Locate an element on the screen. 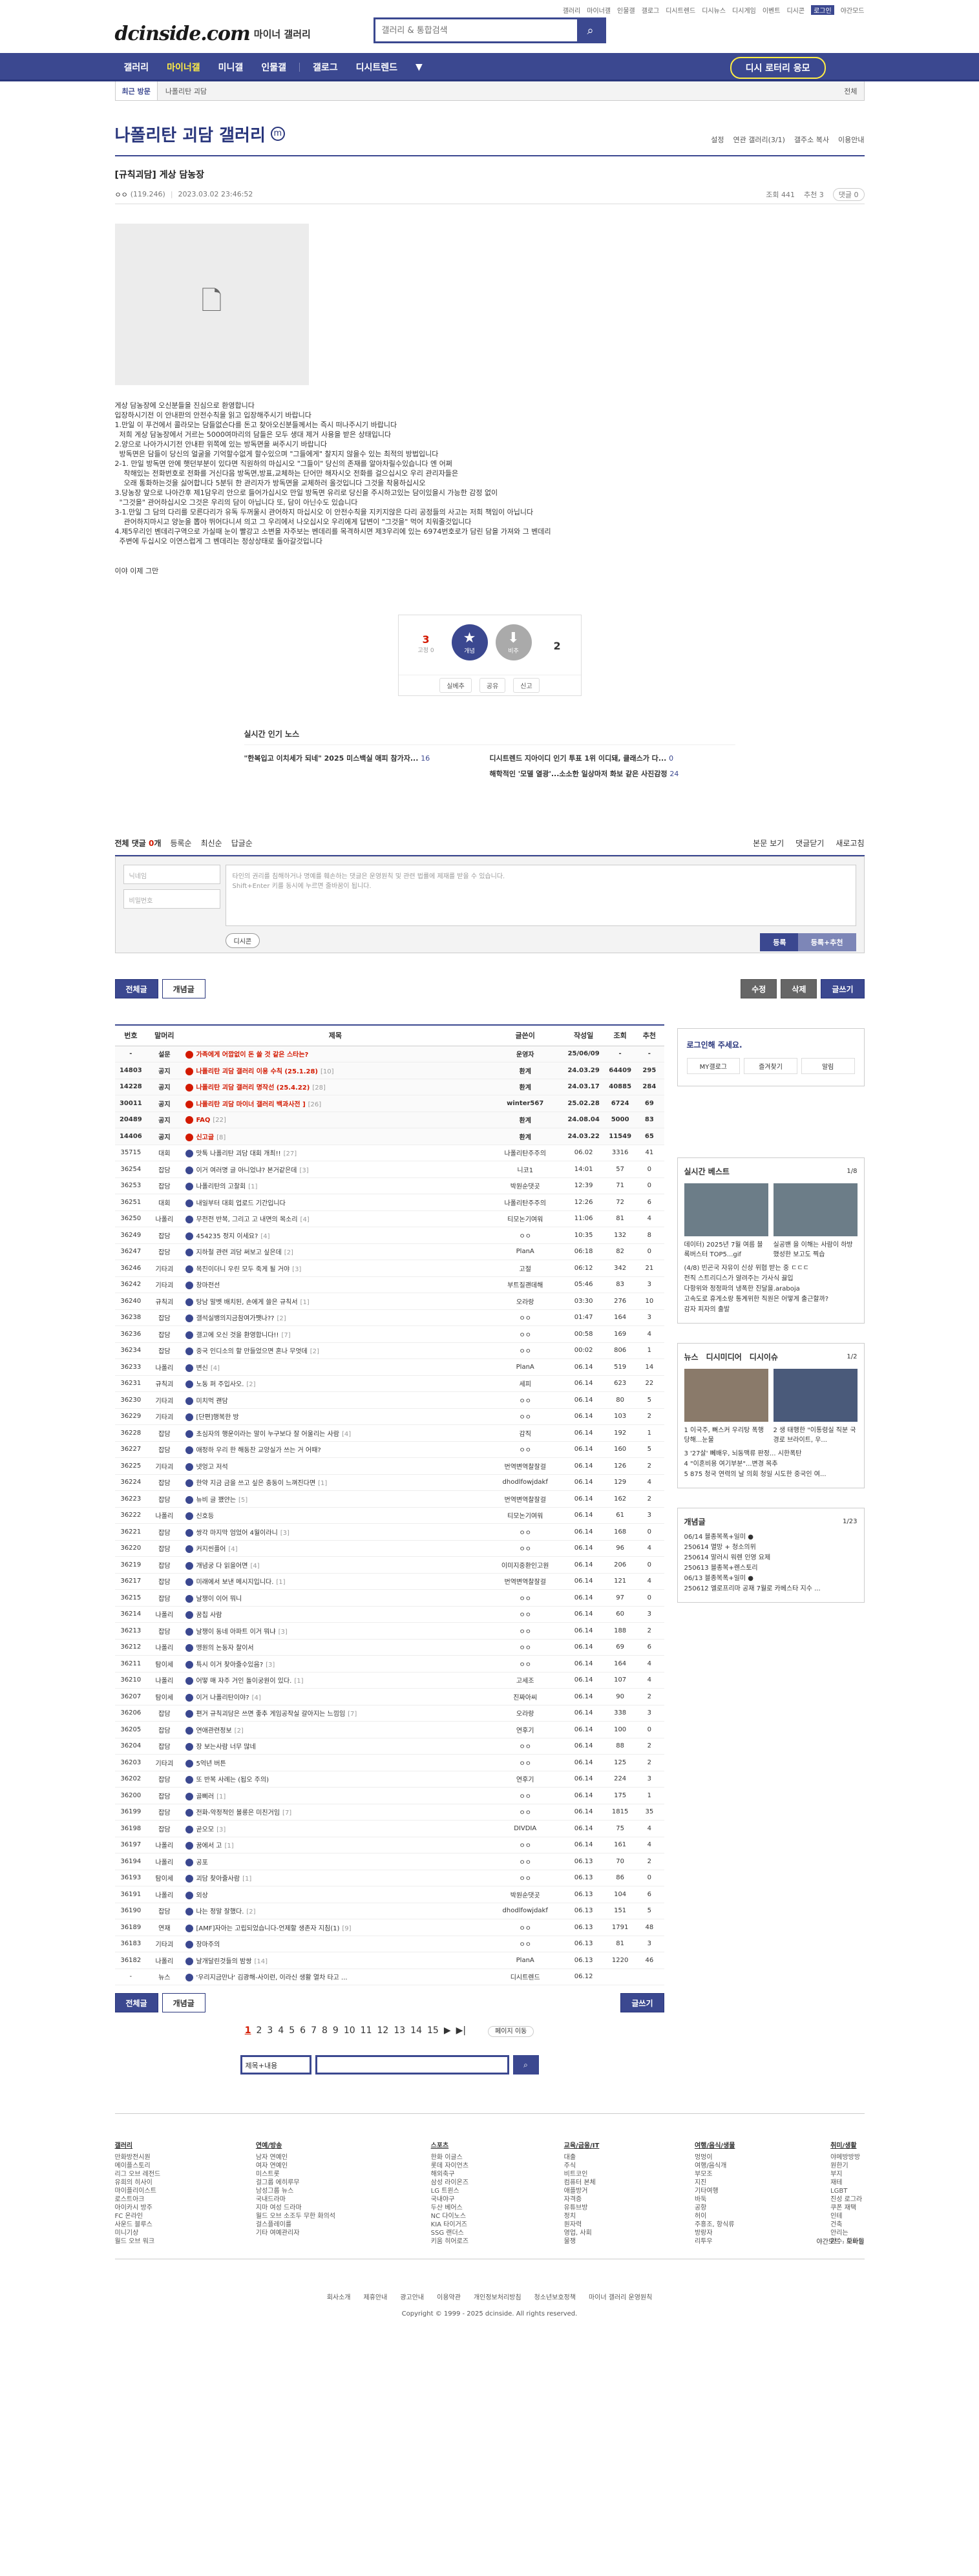 The image size is (979, 2576). post-title-text: [AMF]자아는 고립되었습니다-언제할 생존자 지침(1) is located at coordinates (267, 1928).